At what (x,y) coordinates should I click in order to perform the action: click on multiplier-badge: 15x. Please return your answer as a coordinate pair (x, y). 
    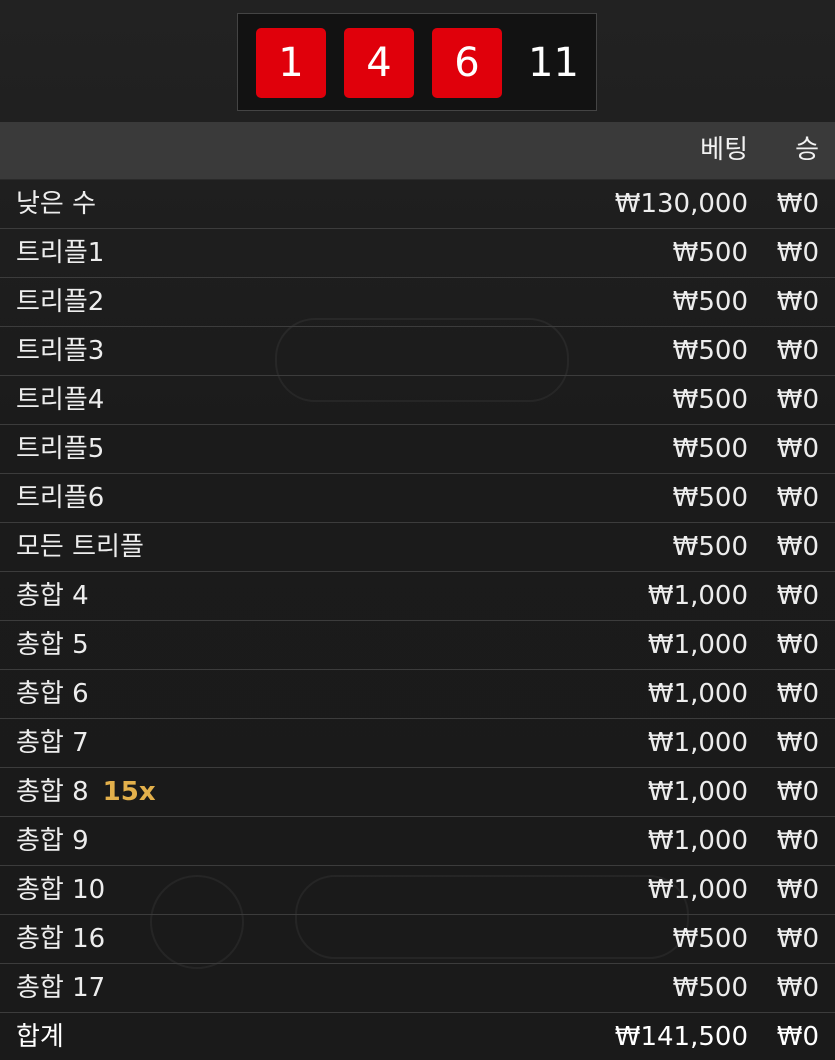
    Looking at the image, I should click on (129, 792).